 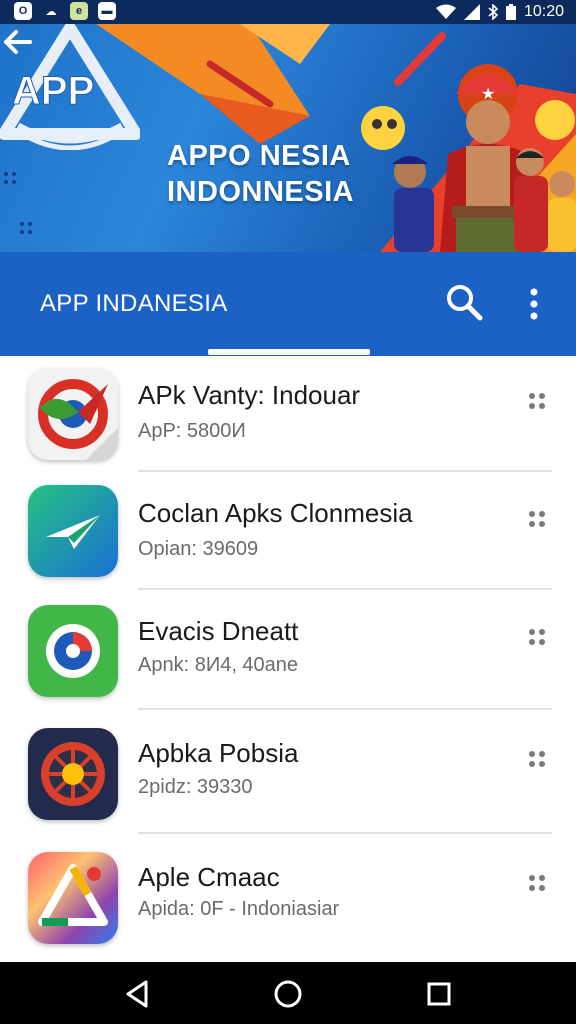 What do you see at coordinates (218, 631) in the screenshot?
I see `app-name: Evacis Dneatt` at bounding box center [218, 631].